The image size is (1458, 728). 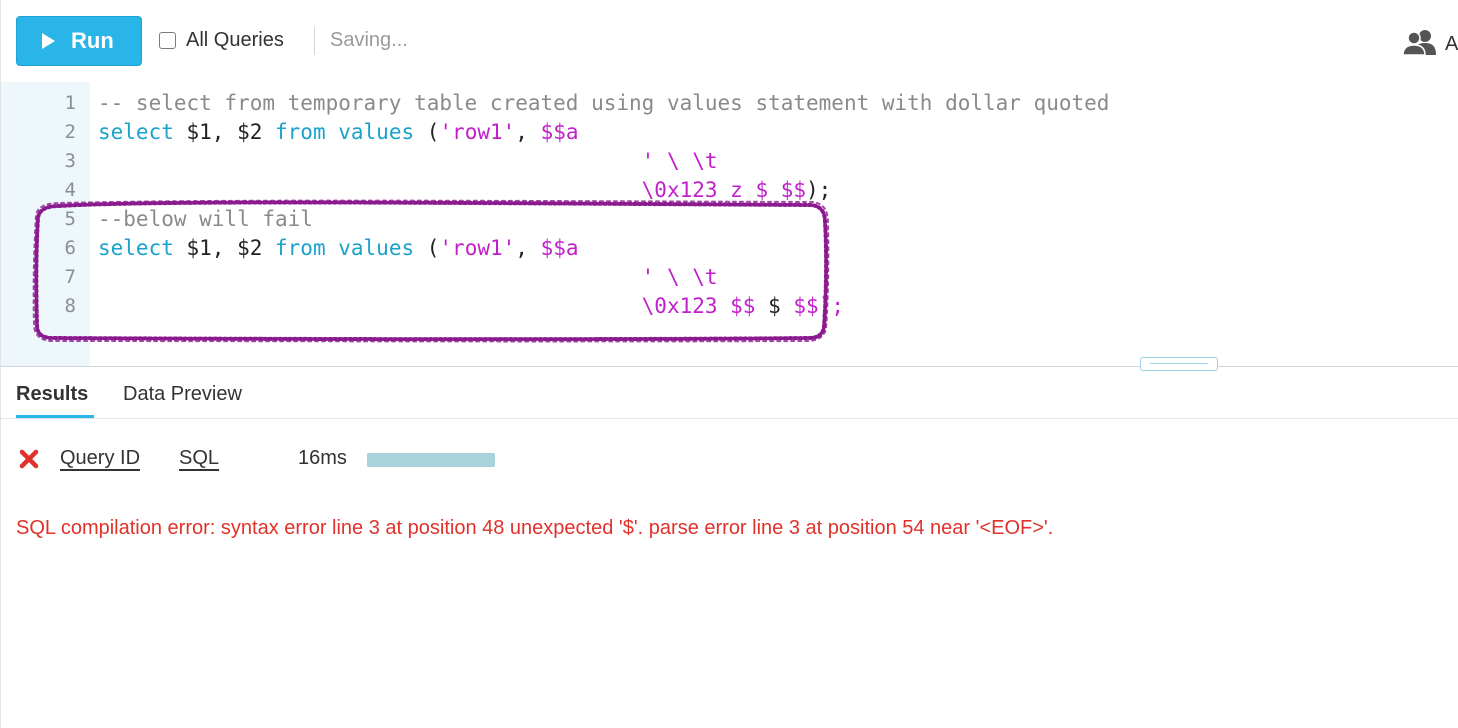 I want to click on duration-bar, so click(x=431, y=460).